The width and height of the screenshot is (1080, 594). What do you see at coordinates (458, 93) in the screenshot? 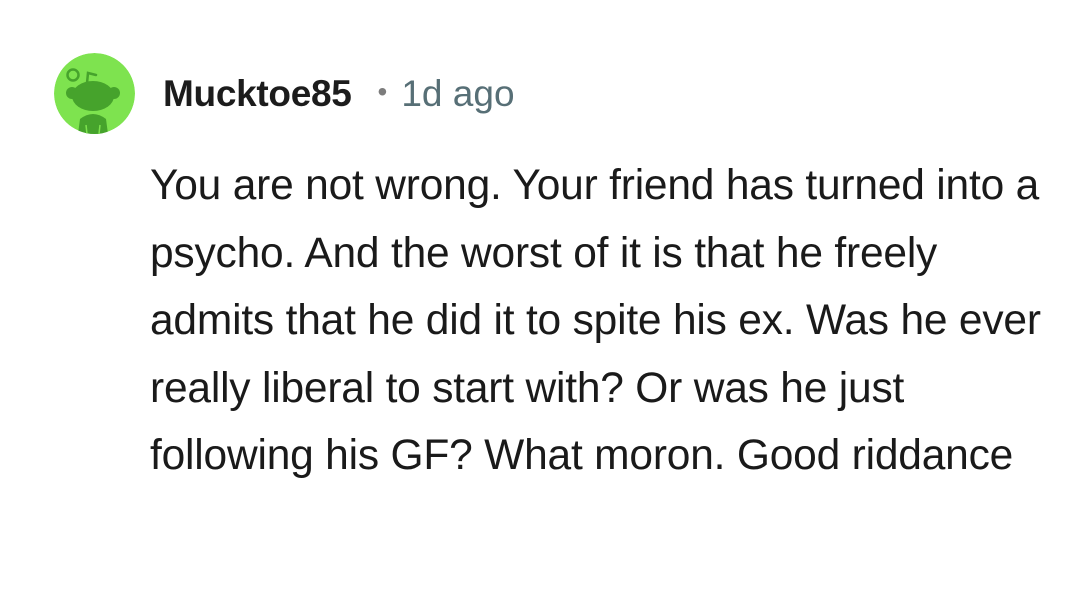
I see `timestamp: 1d ago` at bounding box center [458, 93].